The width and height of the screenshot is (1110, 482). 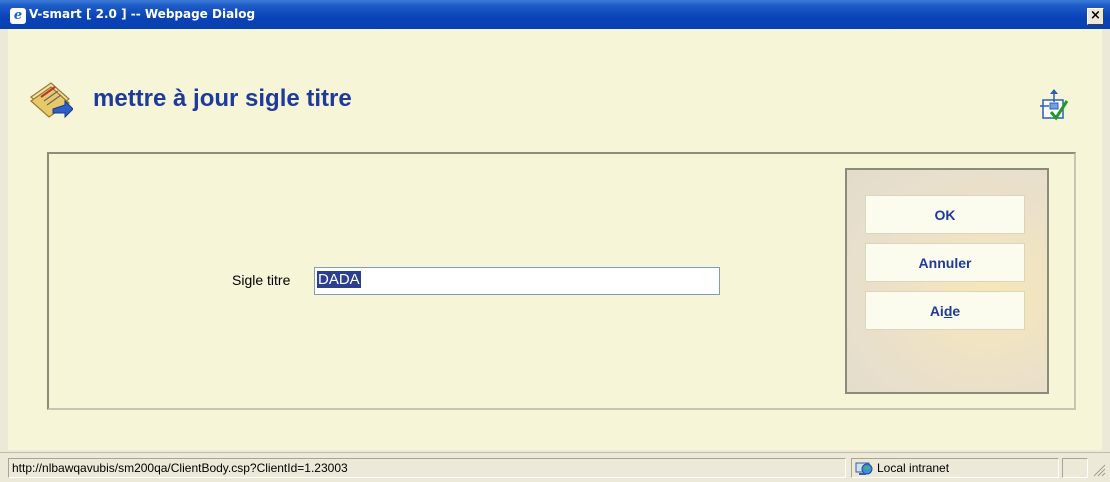 I want to click on help-button: Aide, so click(x=945, y=310).